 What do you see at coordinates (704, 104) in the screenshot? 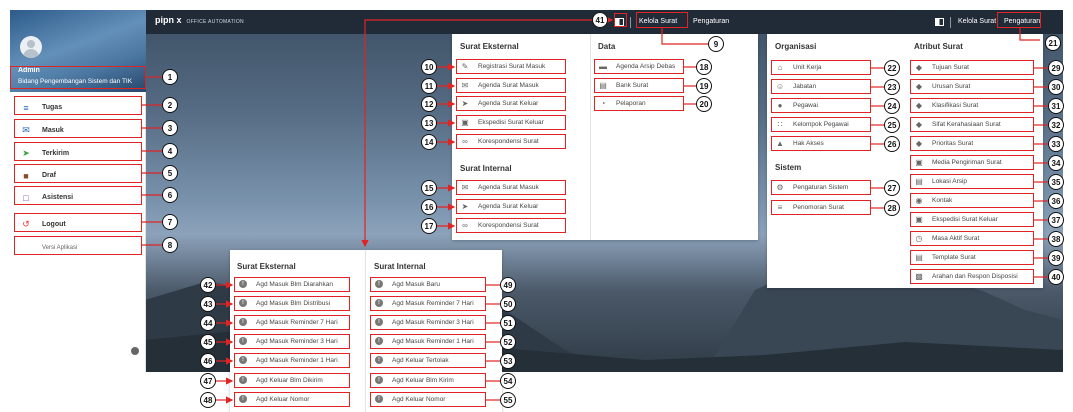
I see `annotation-badge: 20` at bounding box center [704, 104].